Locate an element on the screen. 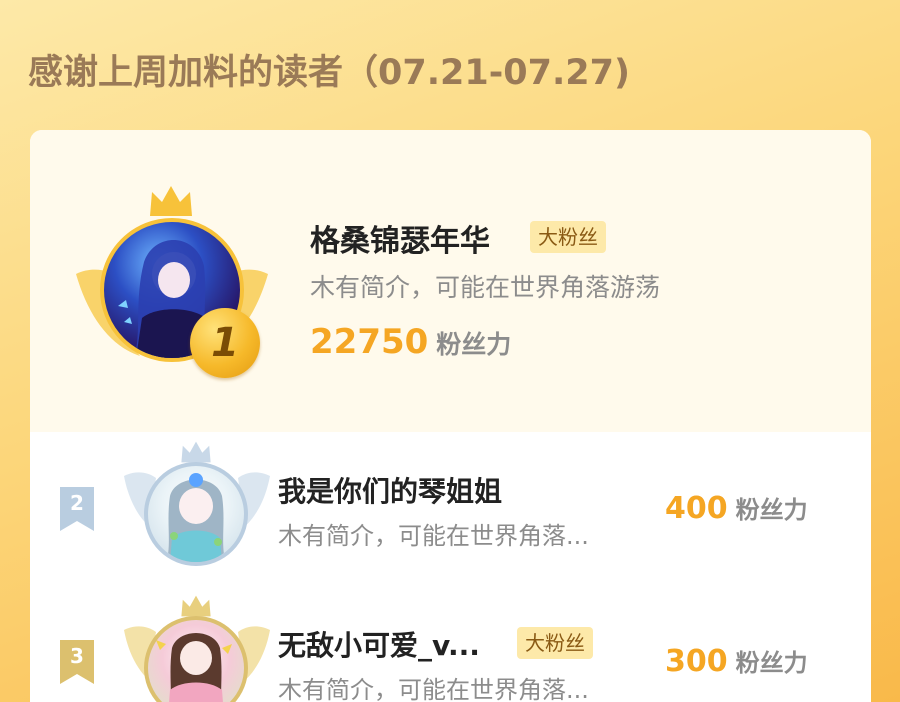 The height and width of the screenshot is (702, 900). page-title: 感谢上周加料的读者（07.21-07.27) is located at coordinates (329, 73).